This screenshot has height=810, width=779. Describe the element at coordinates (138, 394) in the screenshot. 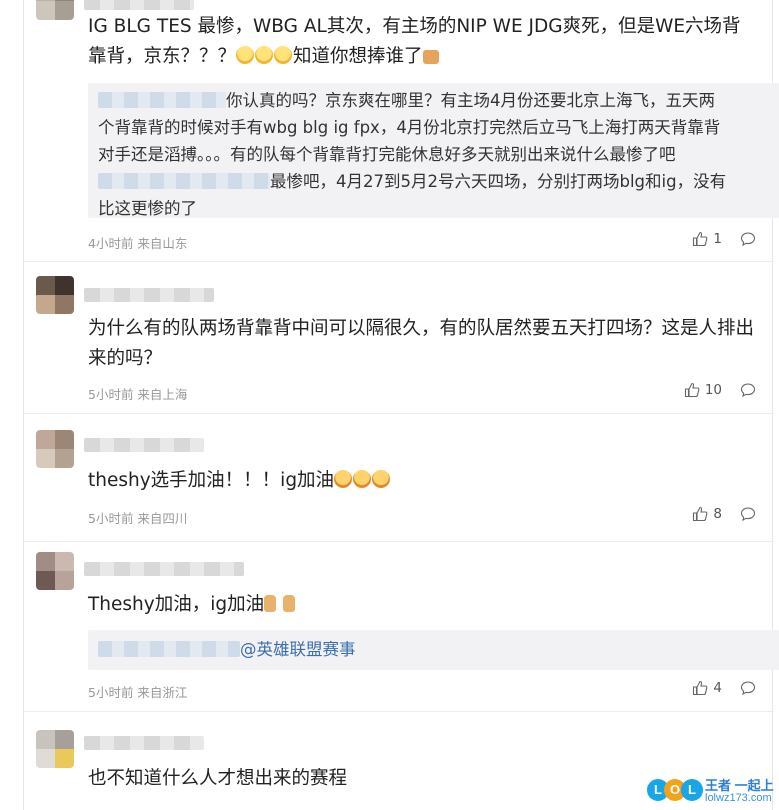

I see `comment-meta: 5小时前 来自上海` at that location.